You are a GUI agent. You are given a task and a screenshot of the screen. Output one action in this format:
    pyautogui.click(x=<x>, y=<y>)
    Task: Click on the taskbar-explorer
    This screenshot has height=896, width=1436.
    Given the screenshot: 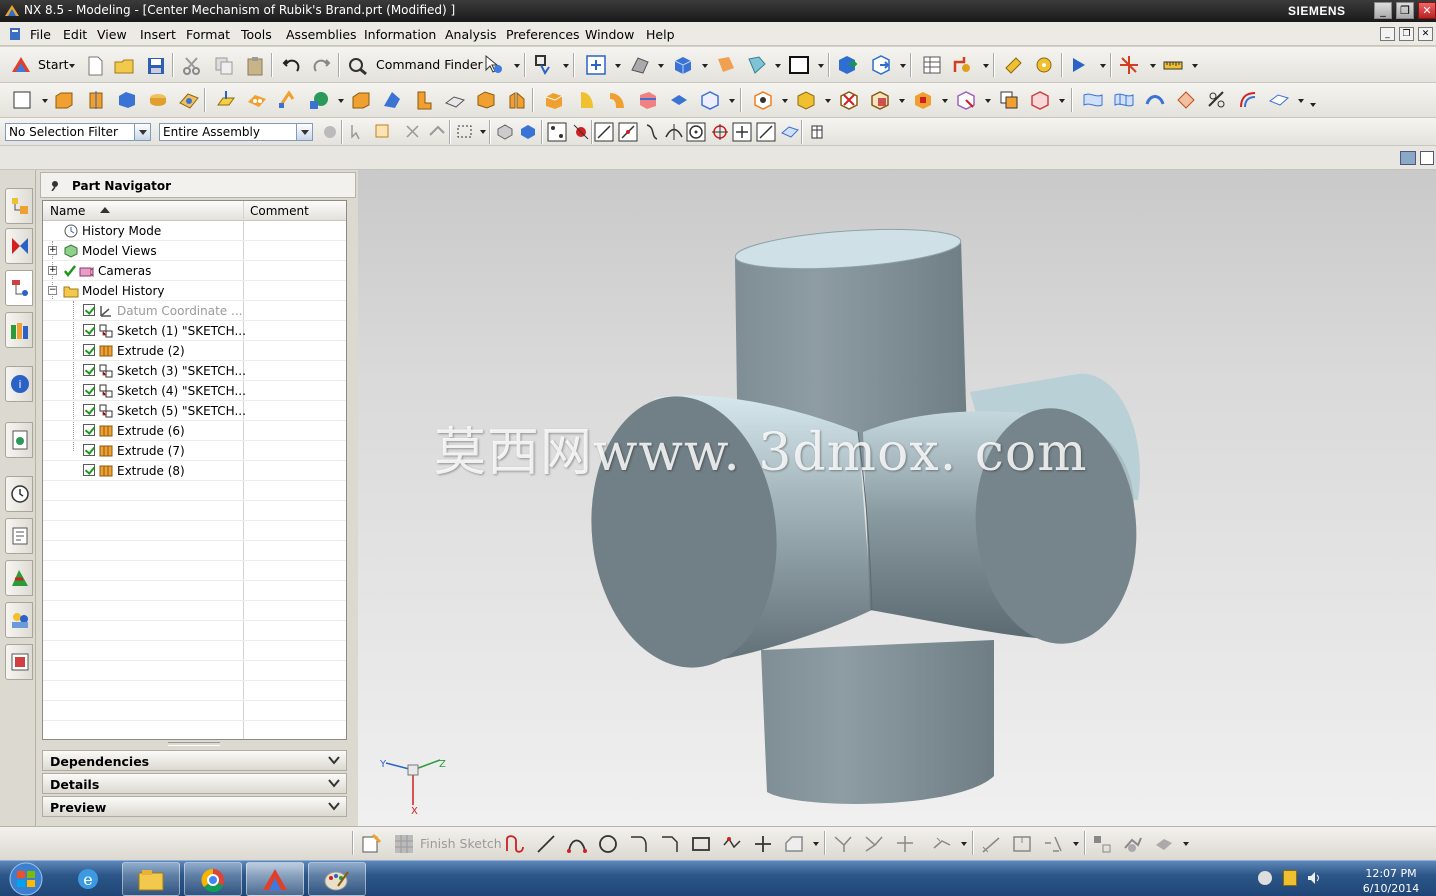 What is the action you would take?
    pyautogui.click(x=151, y=879)
    